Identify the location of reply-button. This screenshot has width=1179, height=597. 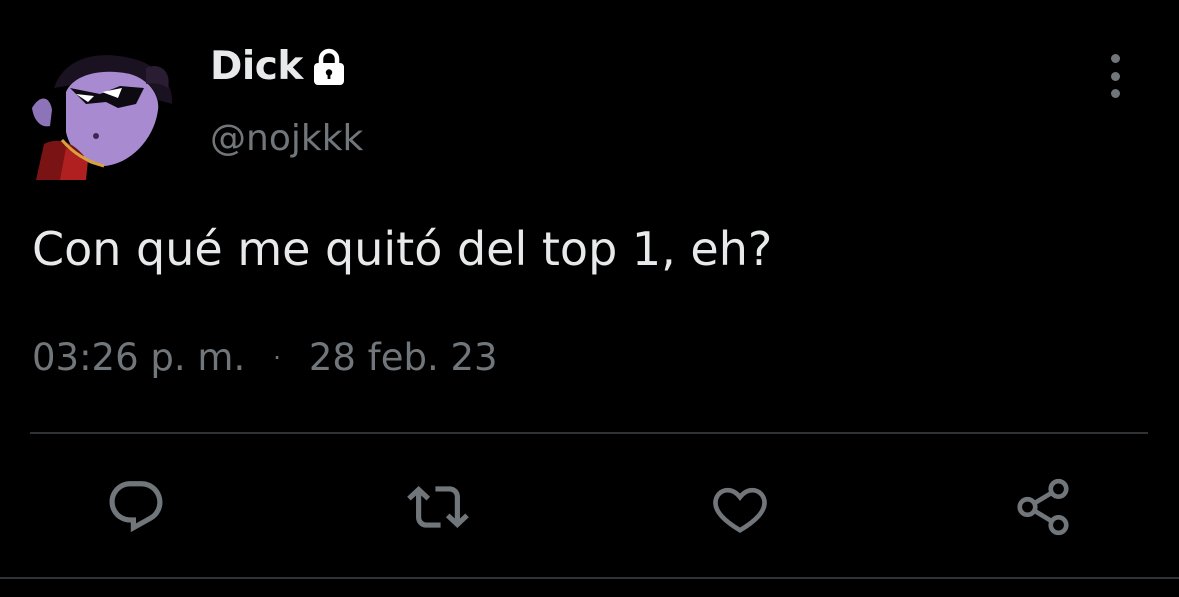
(136, 507).